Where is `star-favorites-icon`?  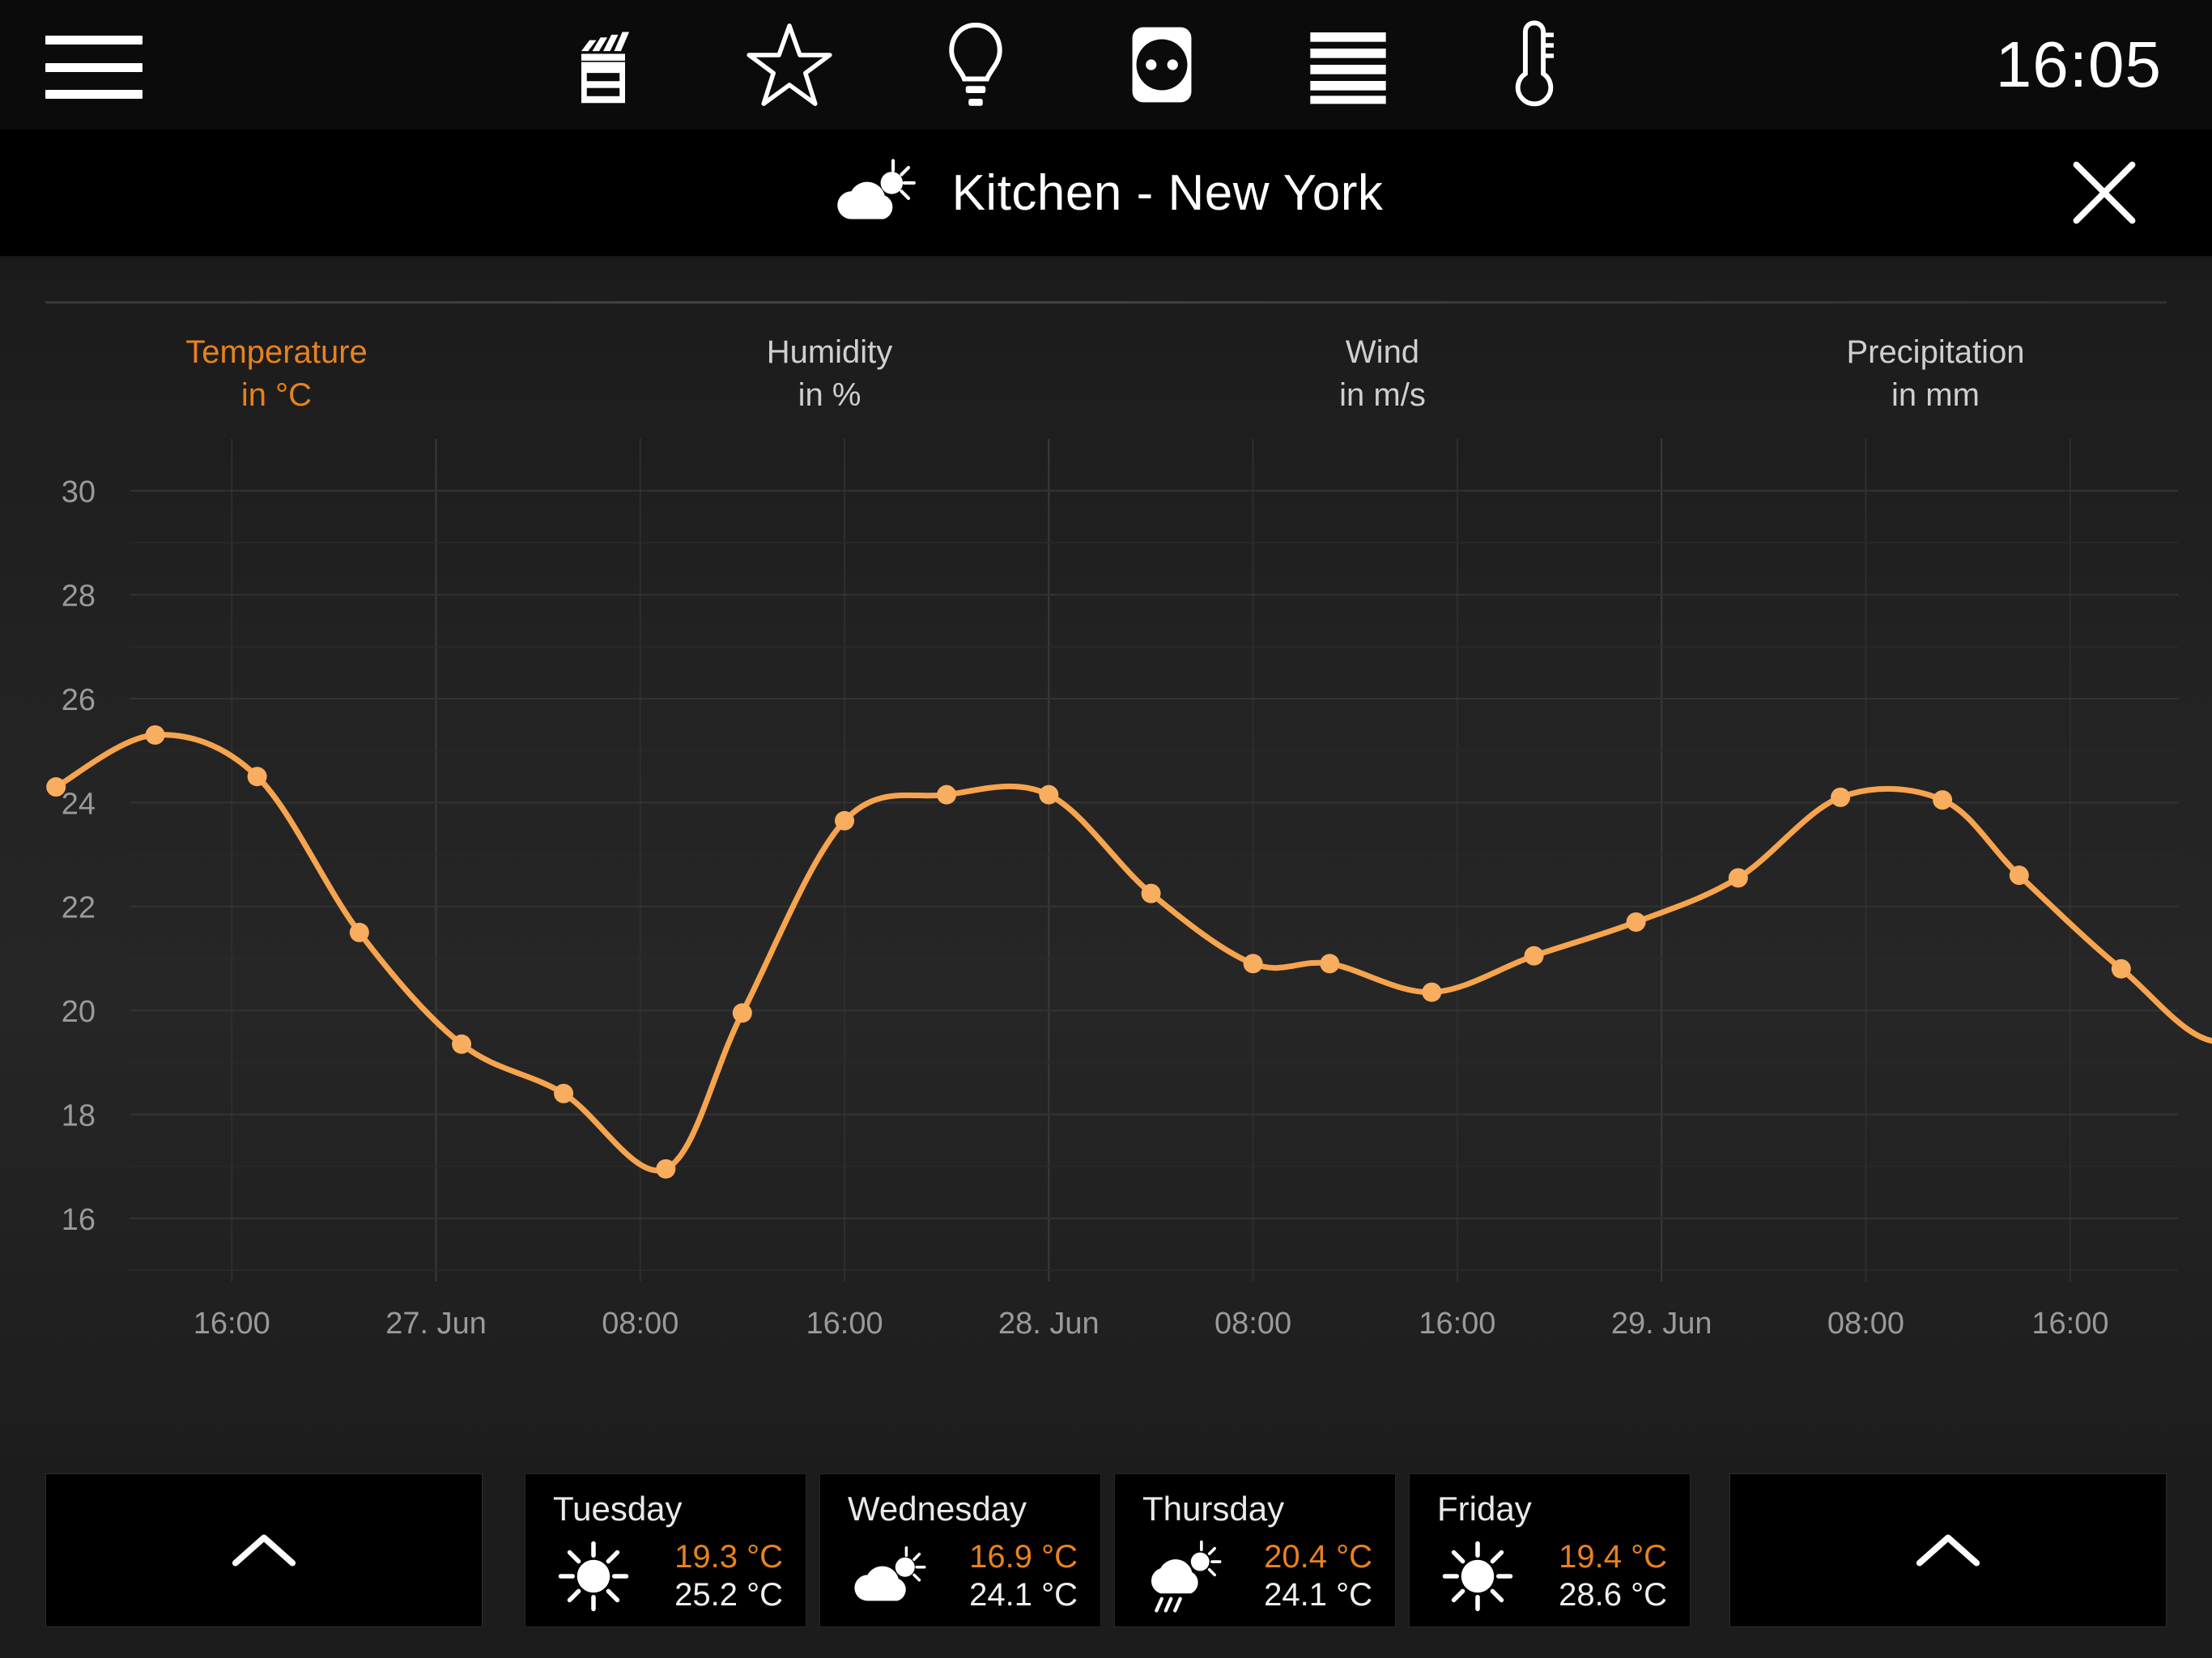 star-favorites-icon is located at coordinates (790, 64).